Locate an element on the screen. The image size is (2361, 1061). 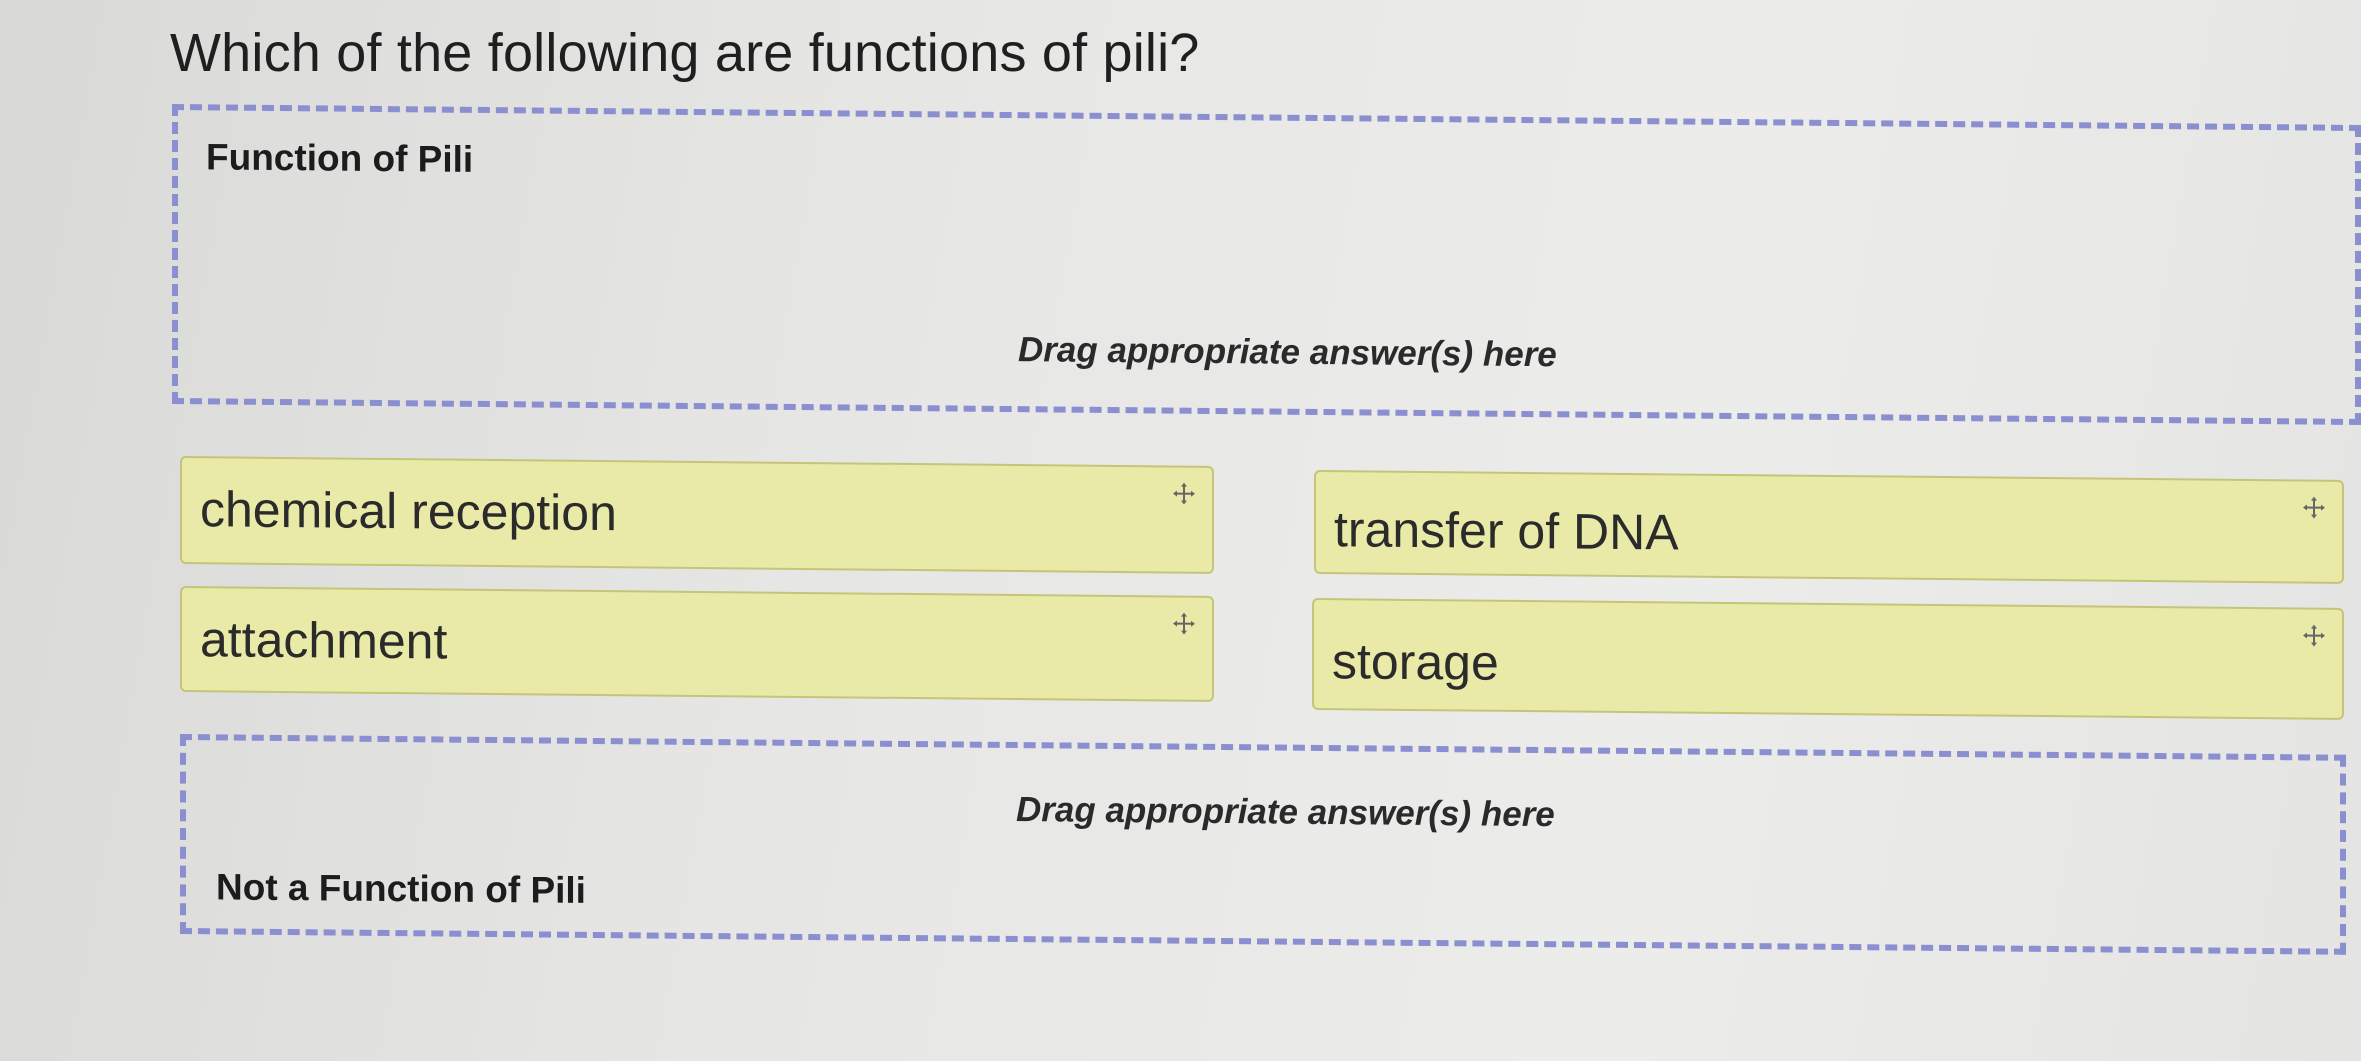
answer-label: transfer of DNA is located at coordinates (1506, 531).